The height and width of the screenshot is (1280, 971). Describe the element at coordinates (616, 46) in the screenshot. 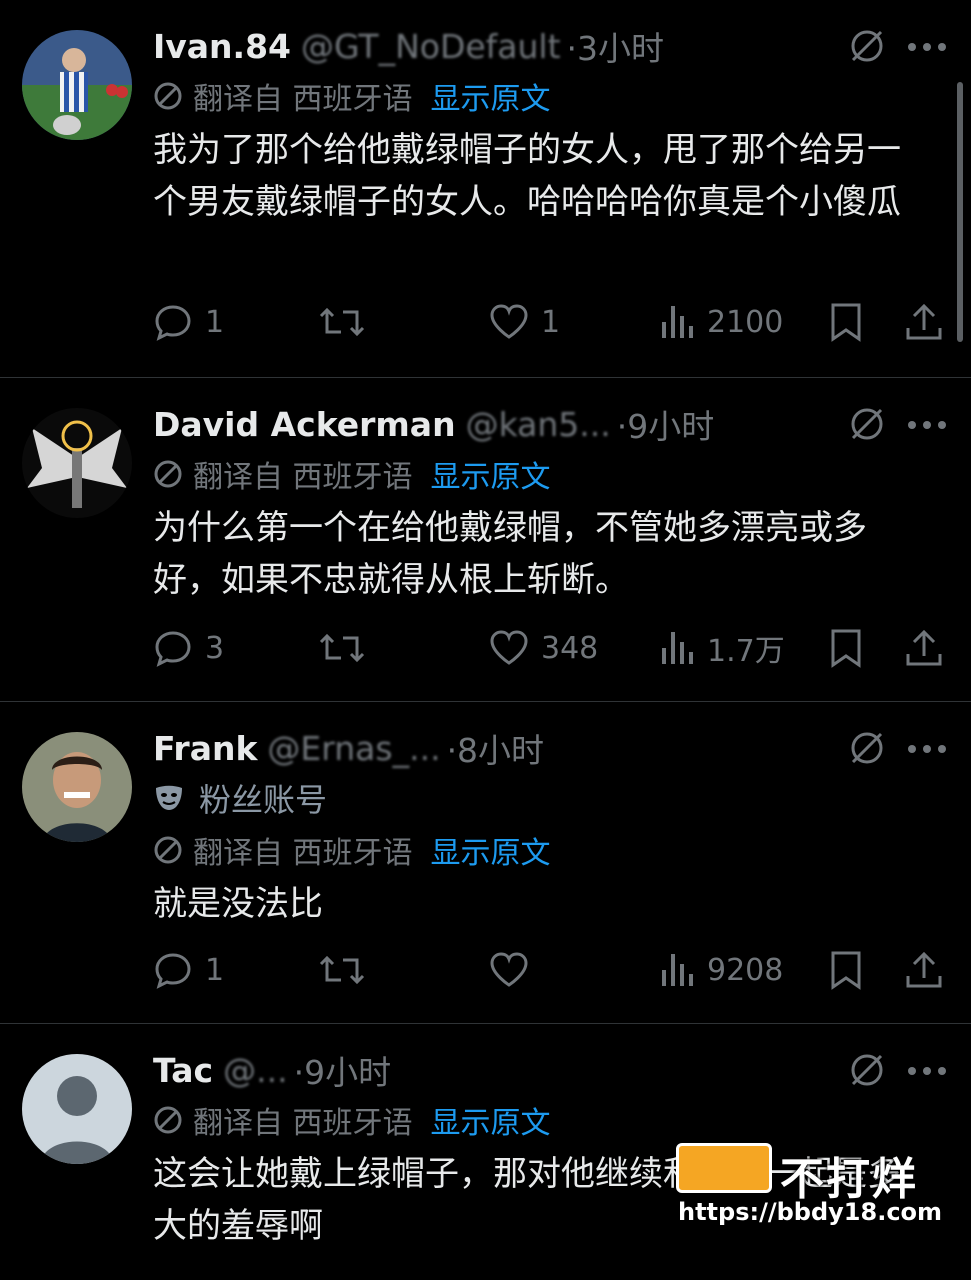

I see `timestamp: ·3小时` at that location.